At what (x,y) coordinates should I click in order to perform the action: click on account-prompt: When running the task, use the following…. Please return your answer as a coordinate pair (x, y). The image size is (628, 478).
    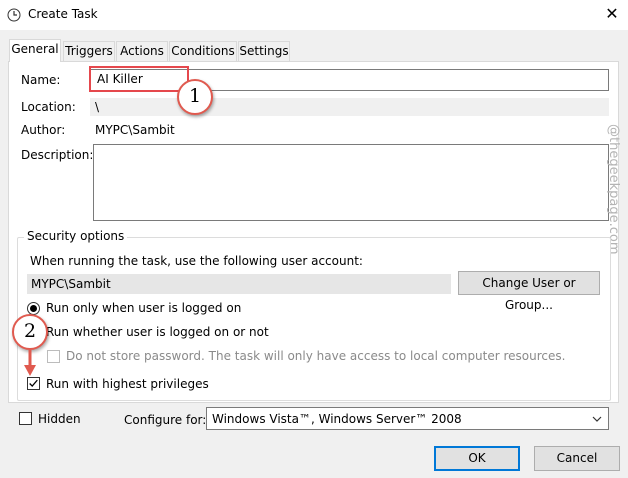
    Looking at the image, I should click on (196, 261).